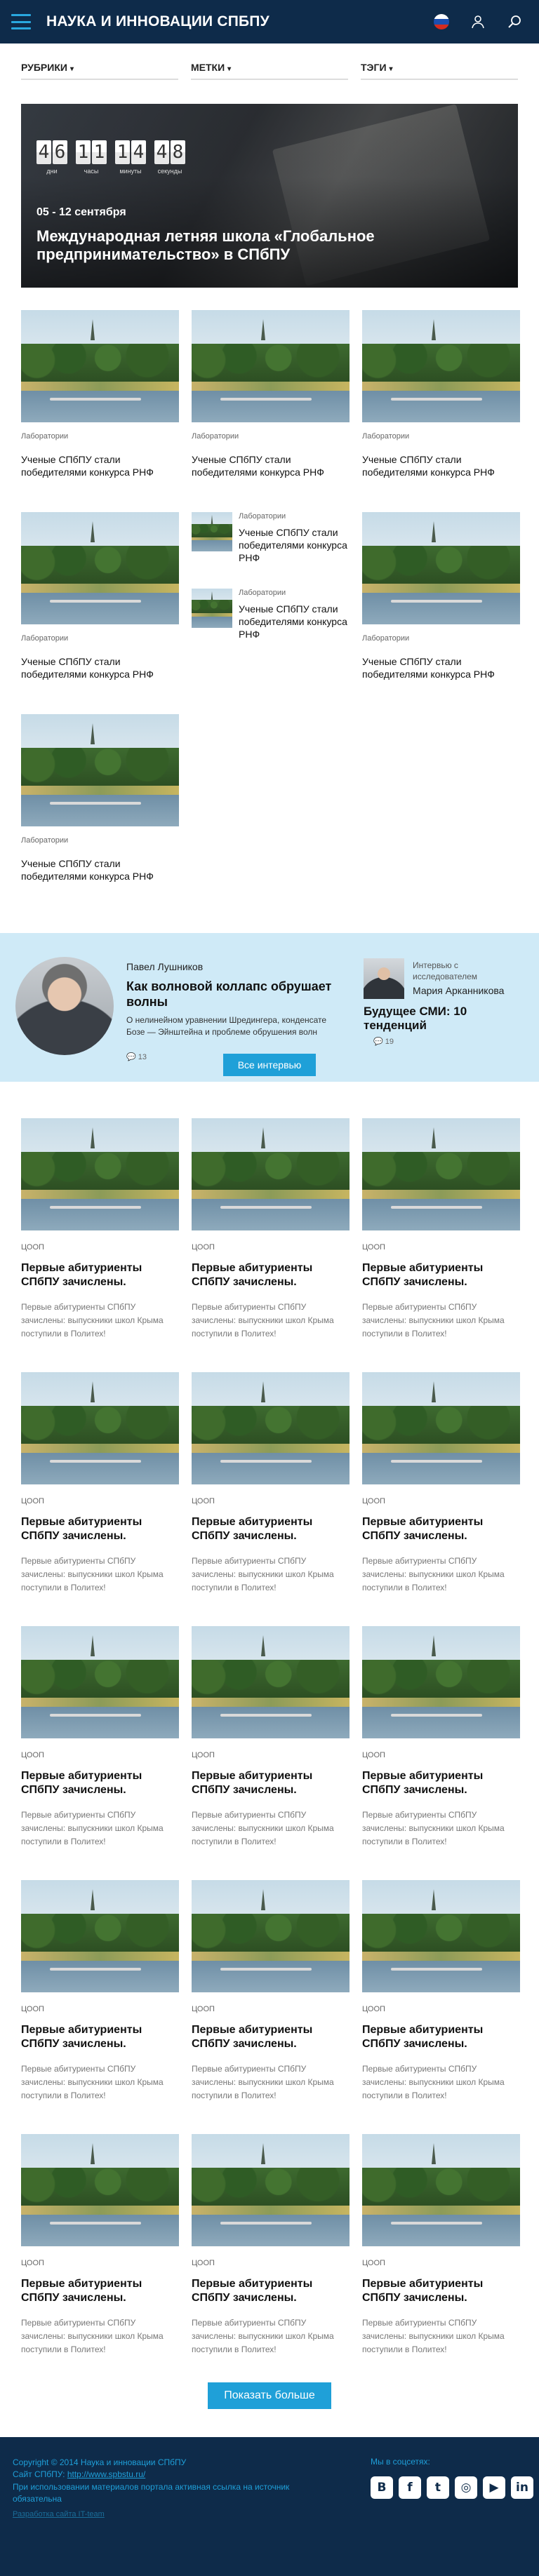  Describe the element at coordinates (522, 2487) in the screenshot. I see `linkedin-icon: in` at that location.